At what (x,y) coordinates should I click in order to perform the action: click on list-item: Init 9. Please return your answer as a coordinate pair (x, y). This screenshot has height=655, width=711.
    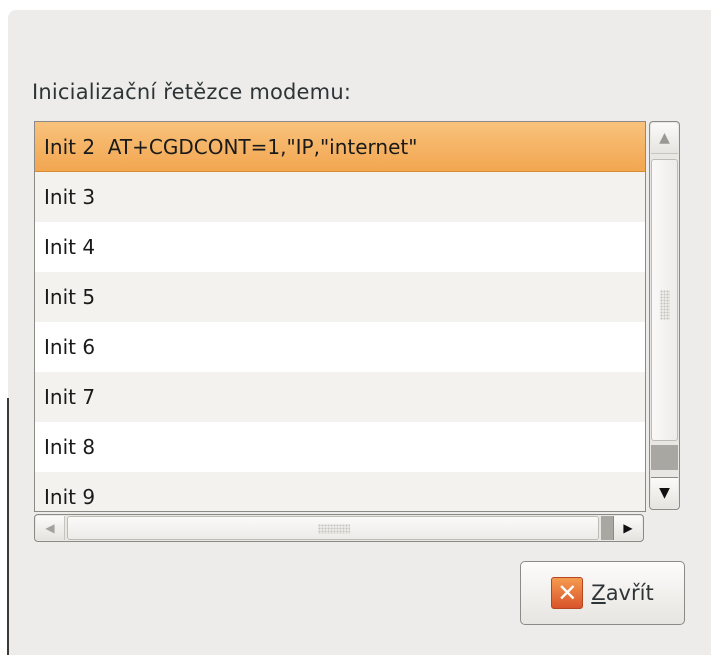
    Looking at the image, I should click on (340, 491).